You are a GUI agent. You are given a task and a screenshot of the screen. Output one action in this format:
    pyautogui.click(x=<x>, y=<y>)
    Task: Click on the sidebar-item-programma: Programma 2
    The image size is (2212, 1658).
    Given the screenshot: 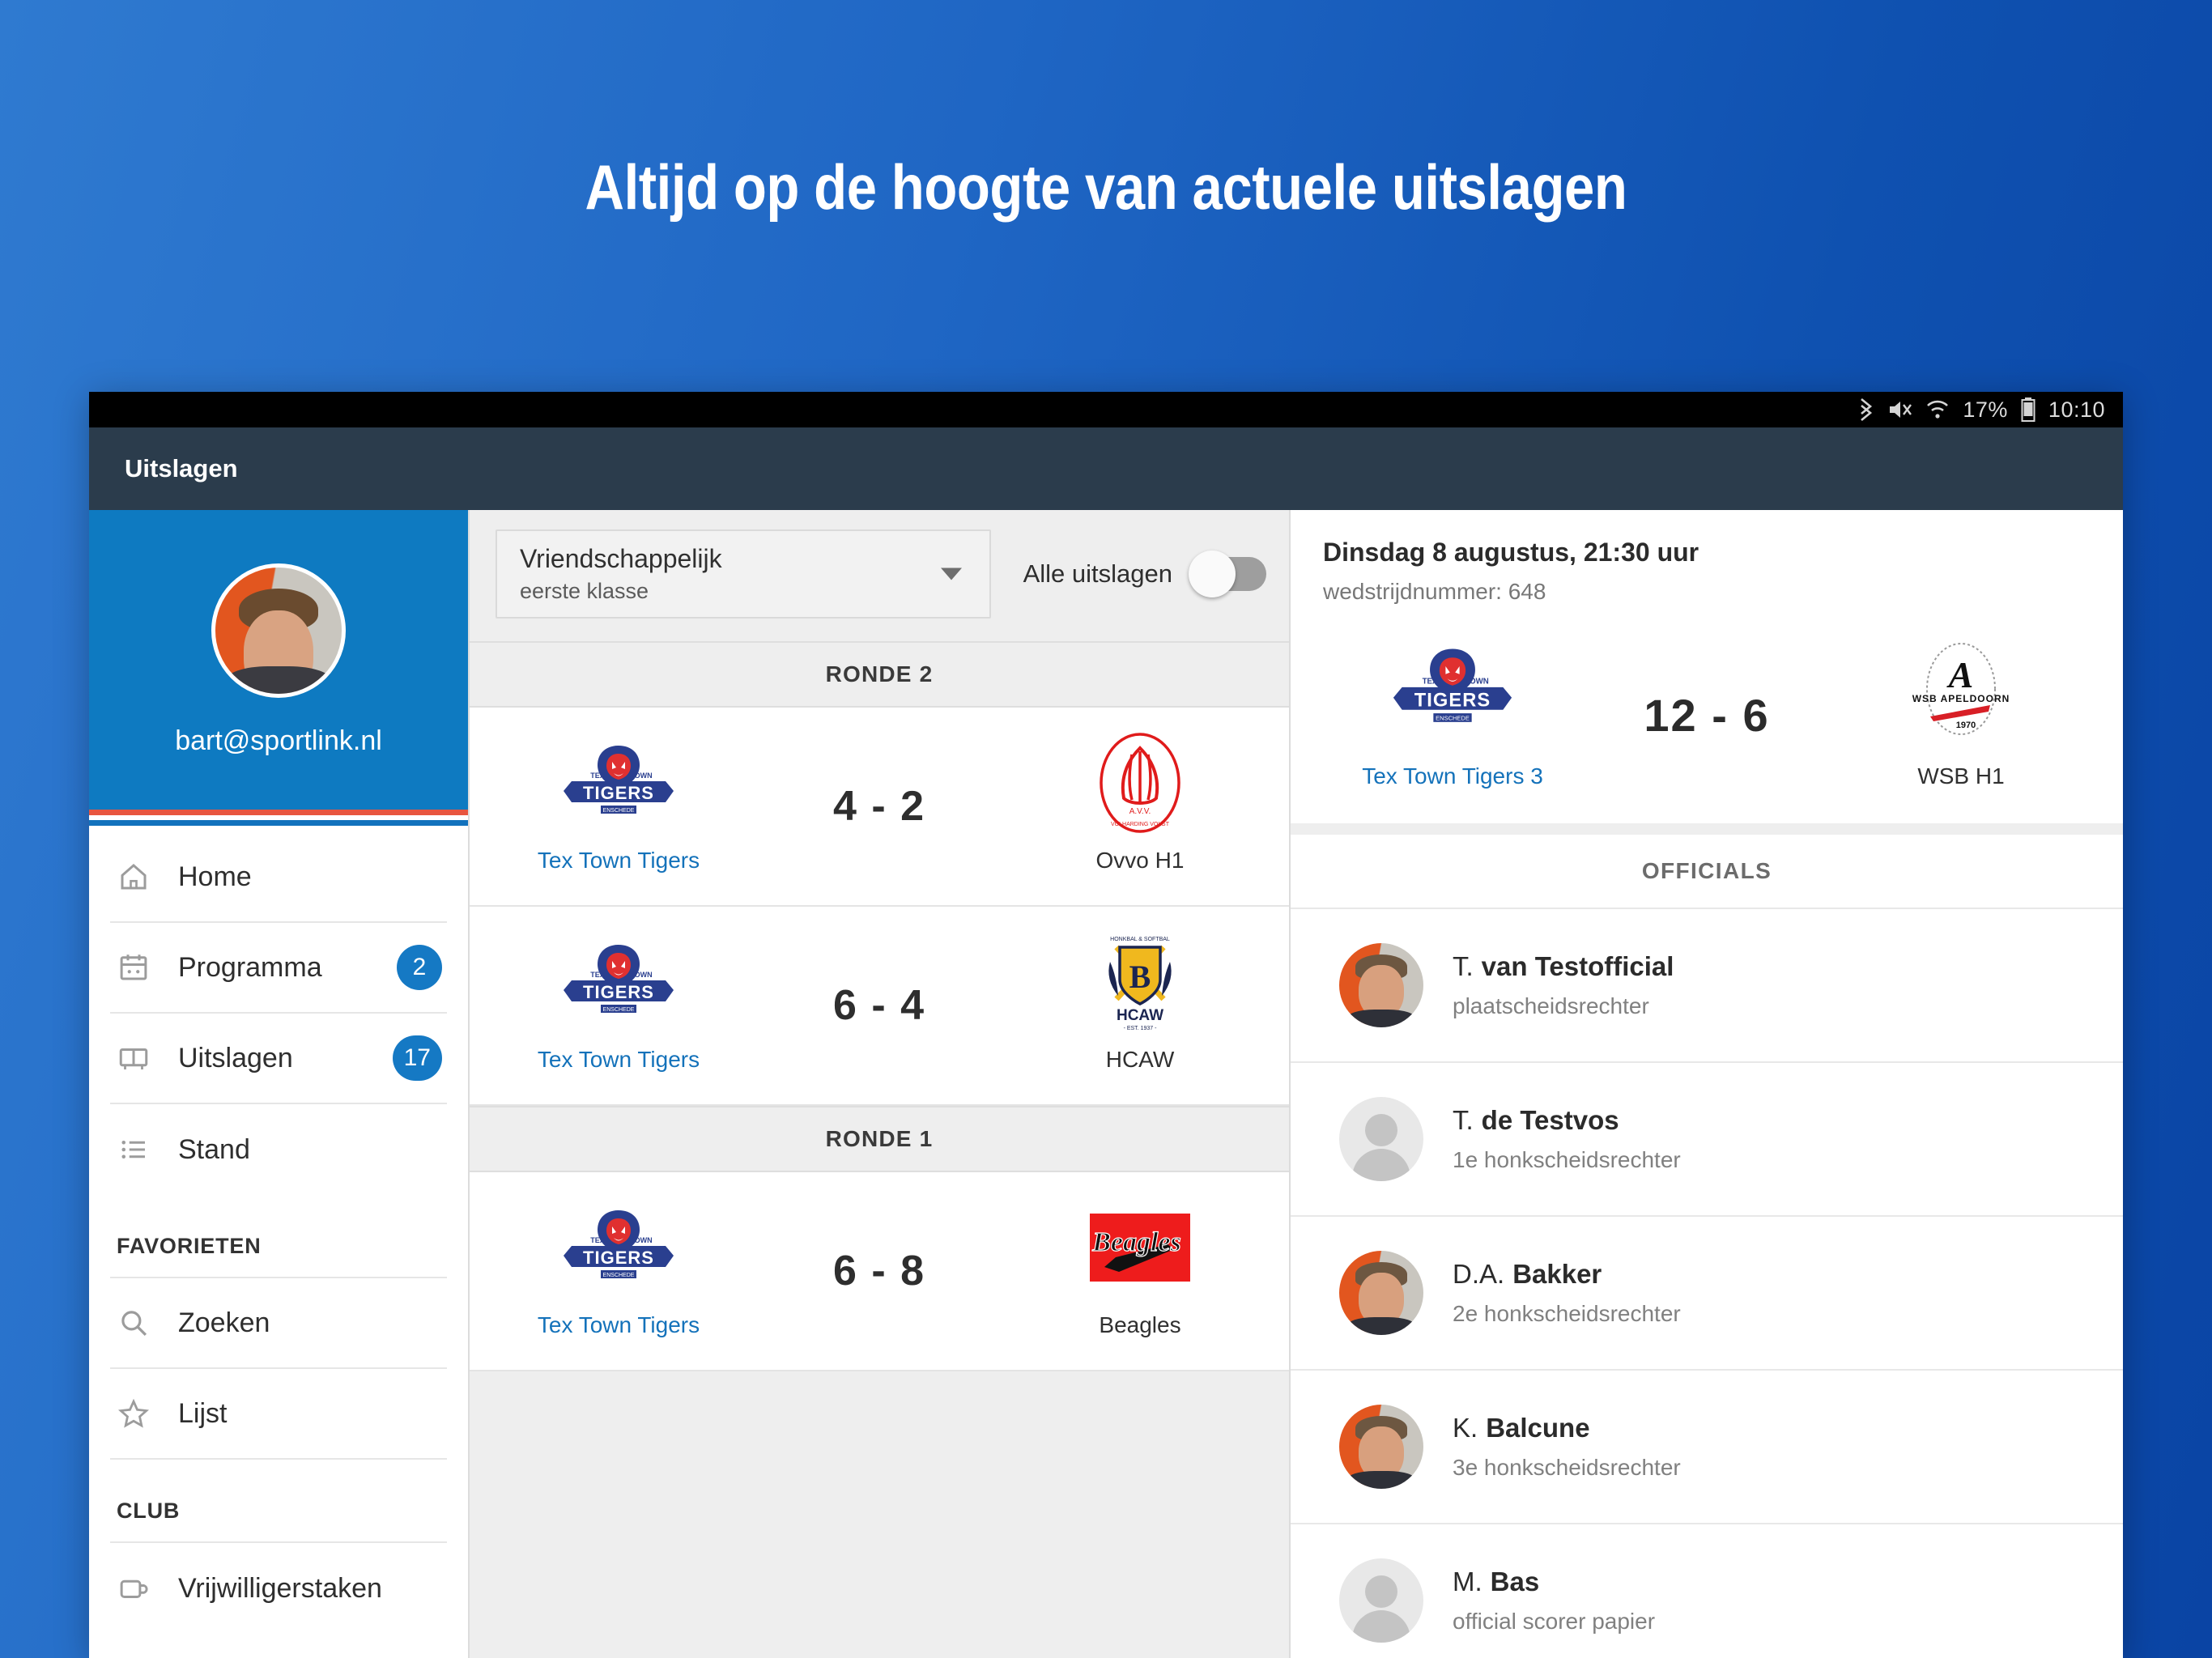 What is the action you would take?
    pyautogui.click(x=278, y=968)
    